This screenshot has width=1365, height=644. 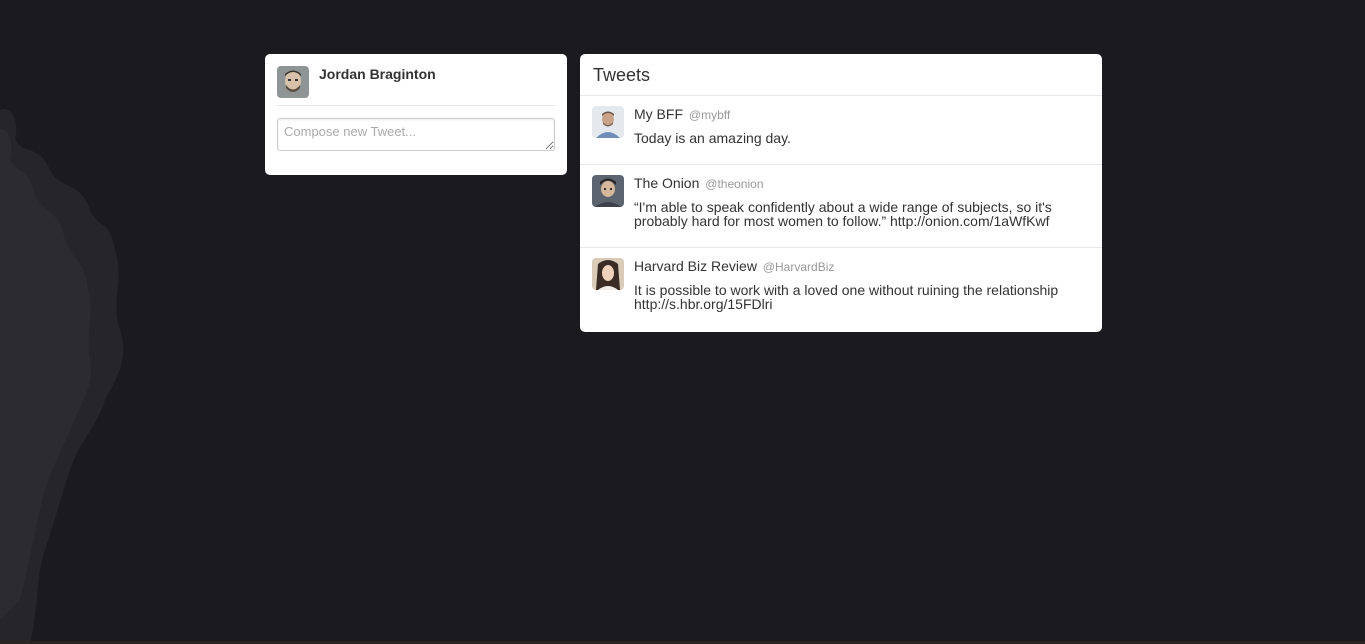 I want to click on tweet-author-handle: @theonion, so click(x=734, y=184).